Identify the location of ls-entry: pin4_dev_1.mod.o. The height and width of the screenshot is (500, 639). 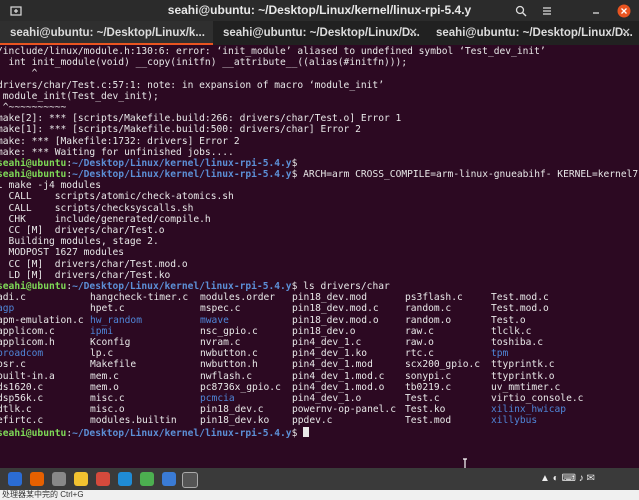
(338, 387).